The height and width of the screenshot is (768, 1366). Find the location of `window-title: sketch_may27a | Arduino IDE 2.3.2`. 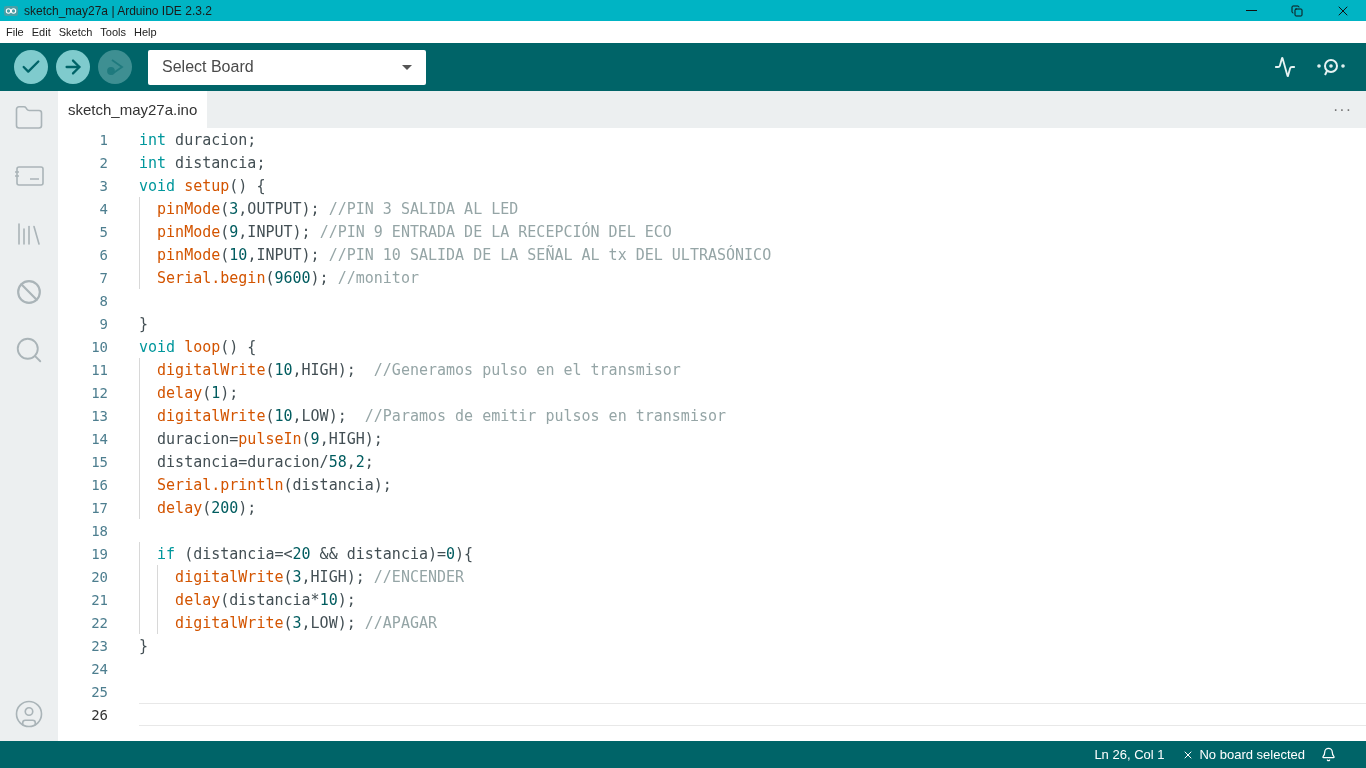

window-title: sketch_may27a | Arduino IDE 2.3.2 is located at coordinates (118, 10).